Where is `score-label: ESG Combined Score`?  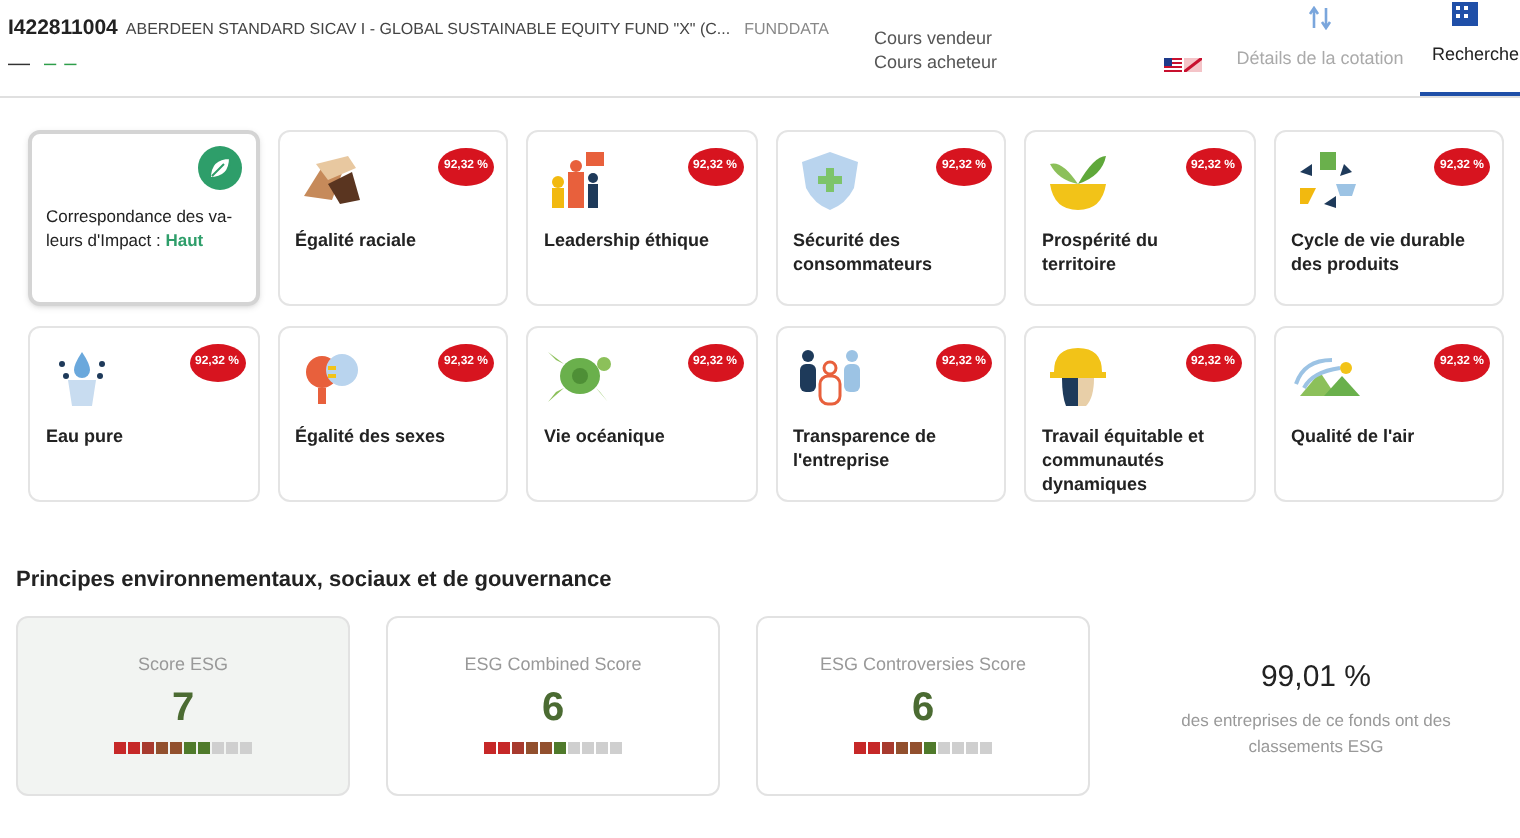 score-label: ESG Combined Score is located at coordinates (553, 664).